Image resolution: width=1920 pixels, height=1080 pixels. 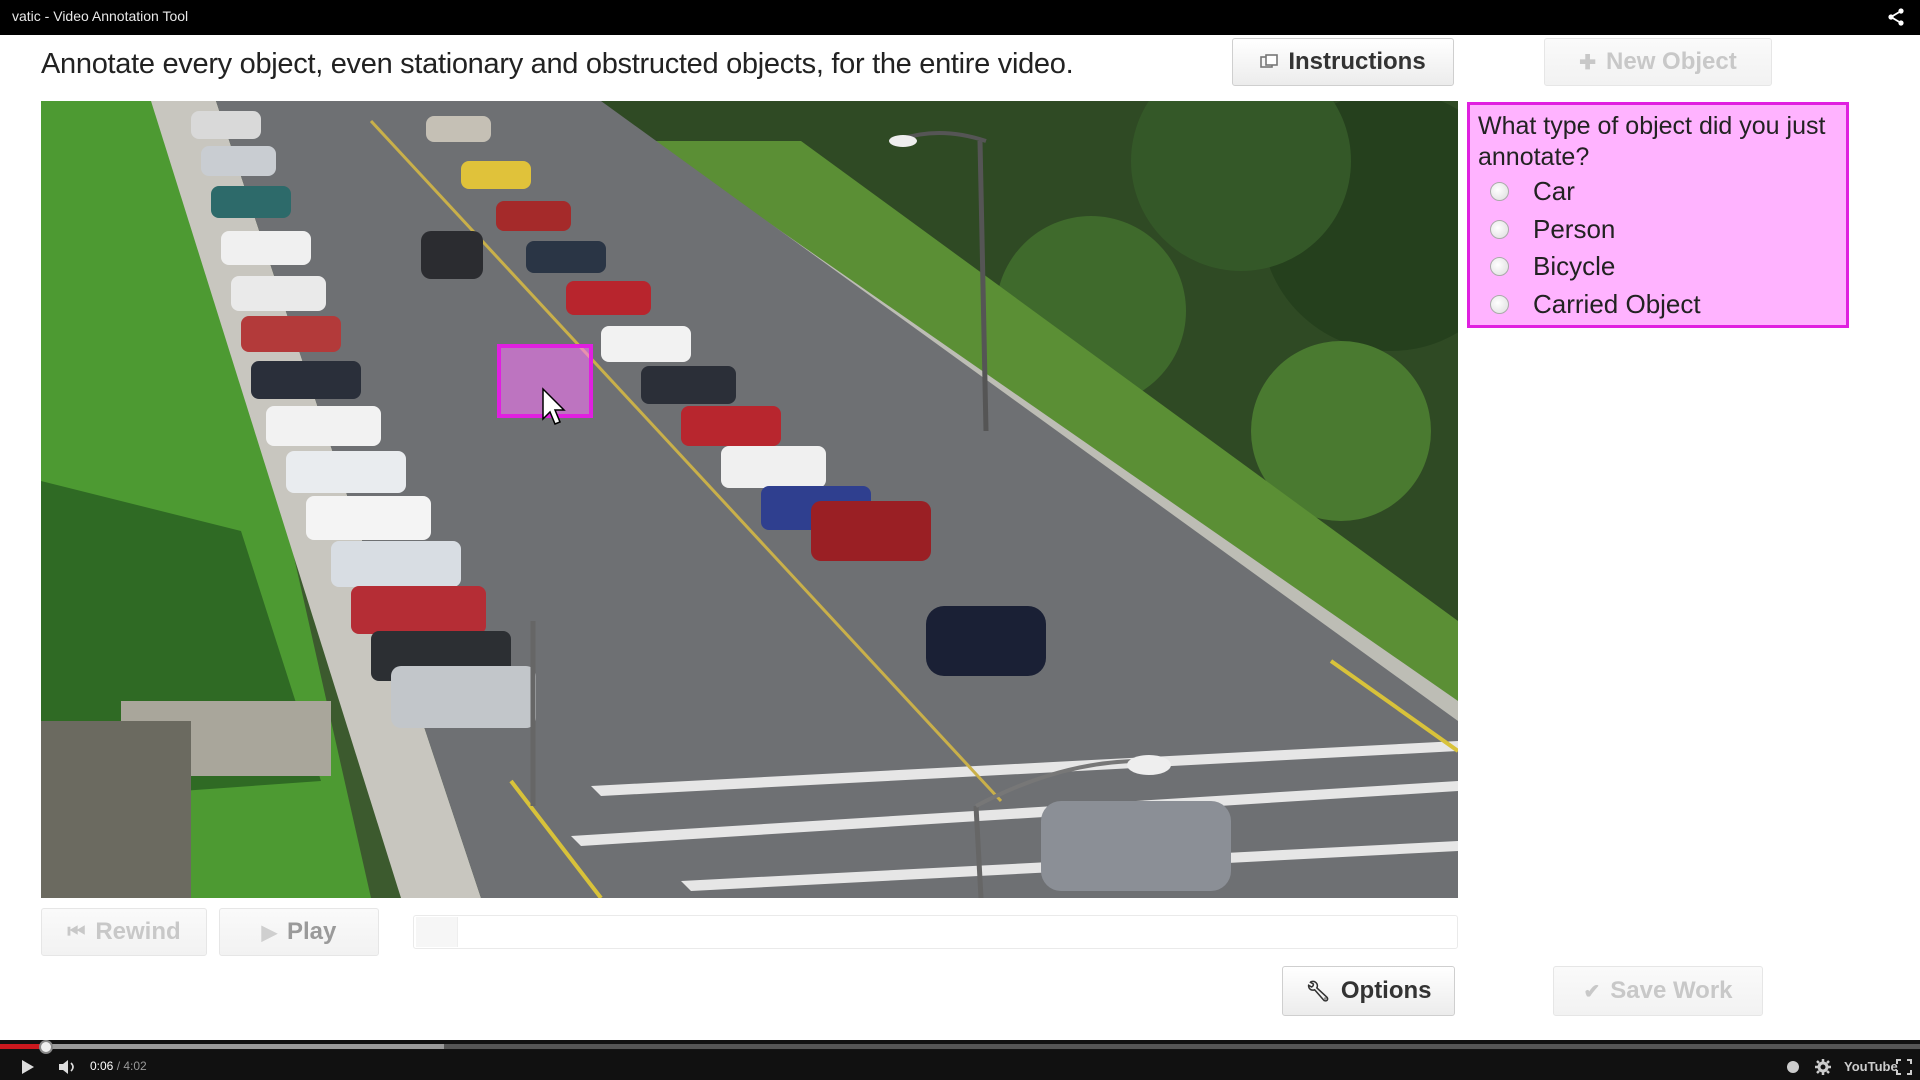 What do you see at coordinates (1386, 990) in the screenshot?
I see `options-button-label: Options` at bounding box center [1386, 990].